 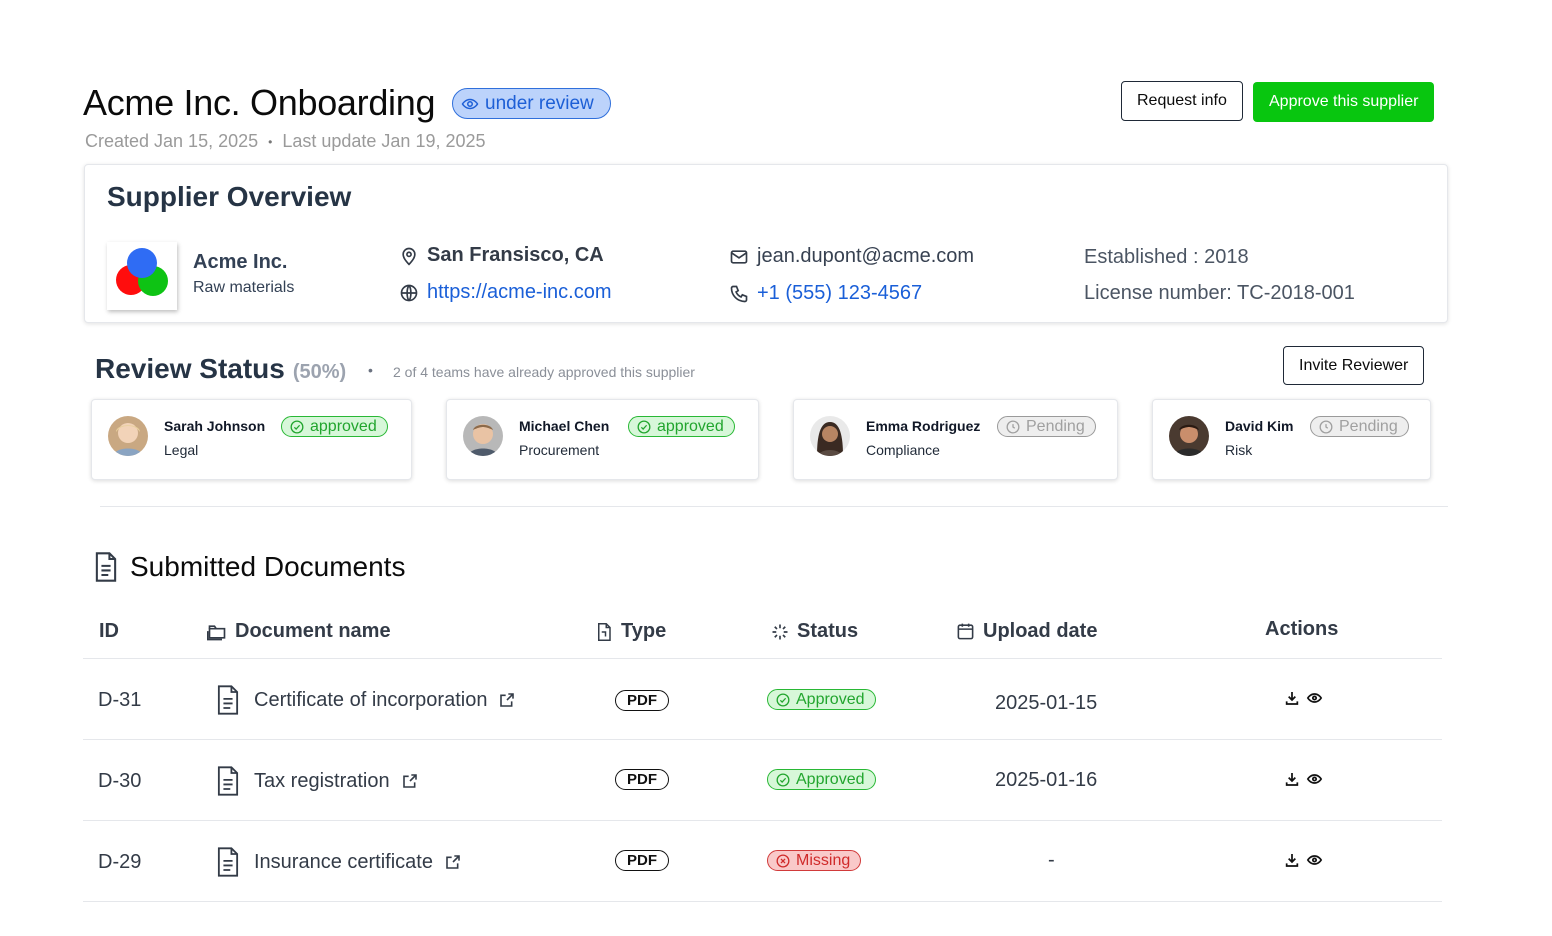 I want to click on company-category: Raw materials, so click(x=244, y=287).